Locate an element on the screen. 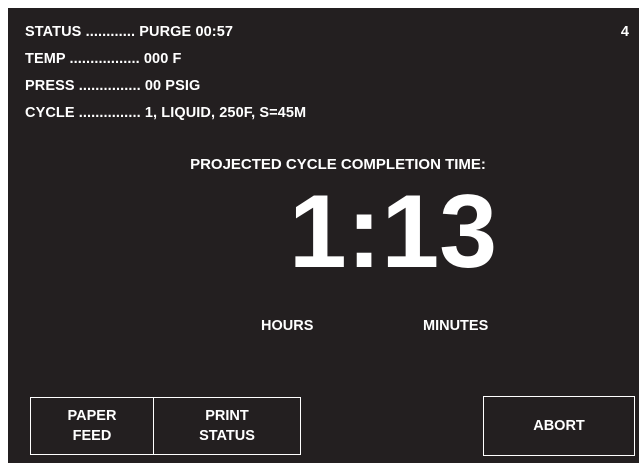 The image size is (639, 463). paper-feed-label-line1: PAPER is located at coordinates (92, 416).